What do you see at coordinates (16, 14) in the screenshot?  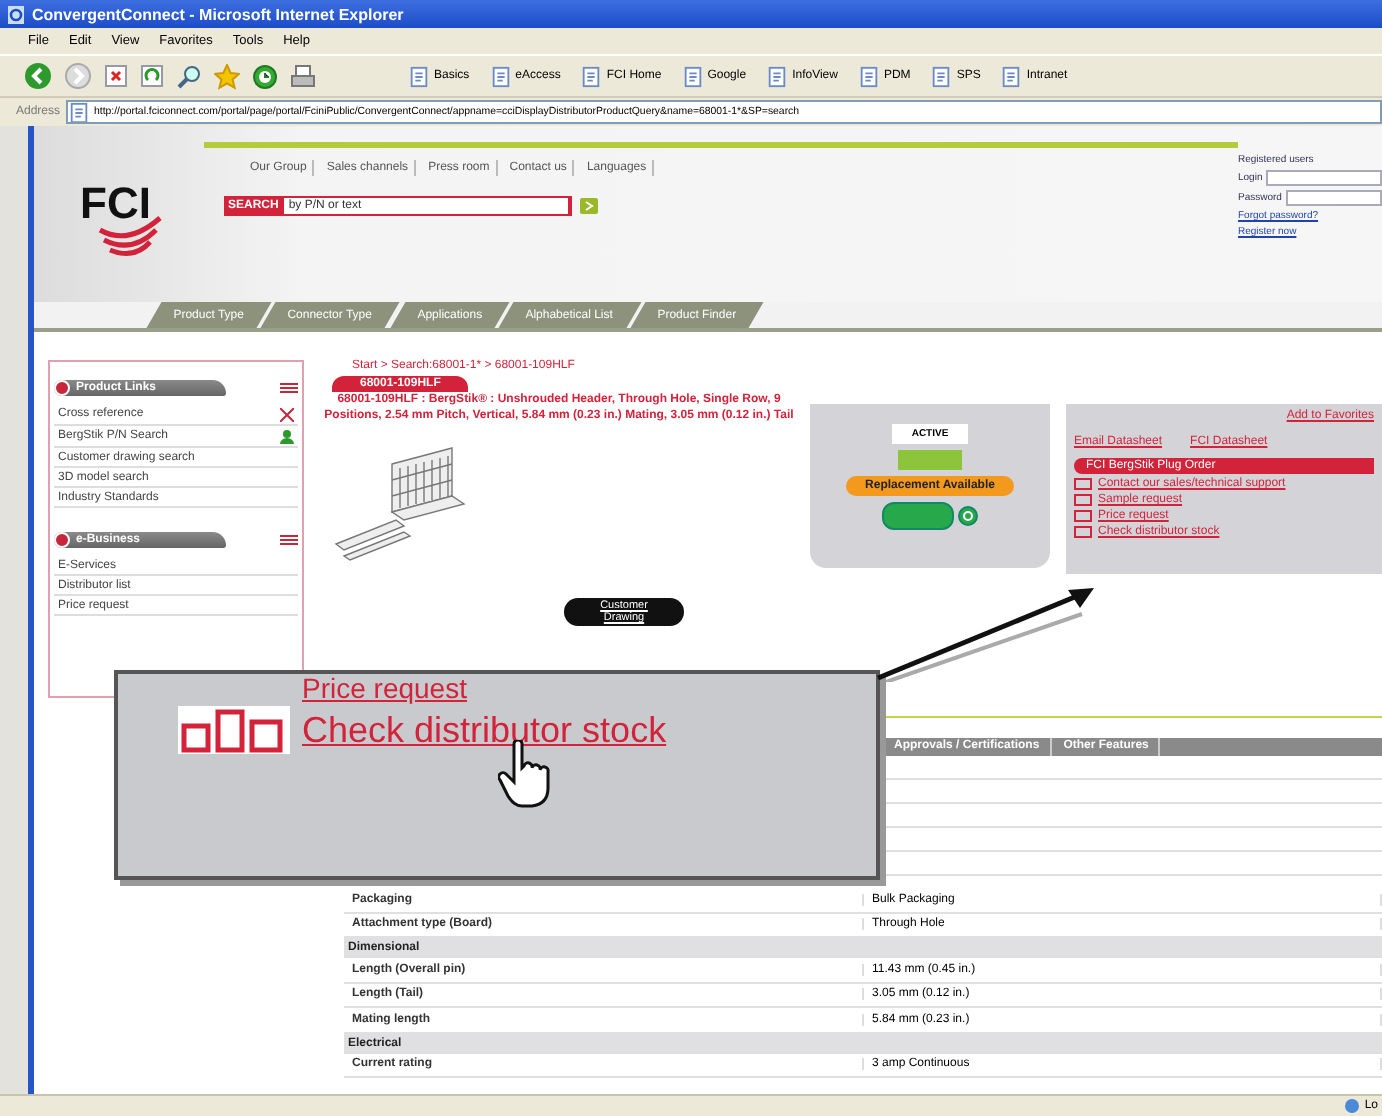 I see `browser-icon` at bounding box center [16, 14].